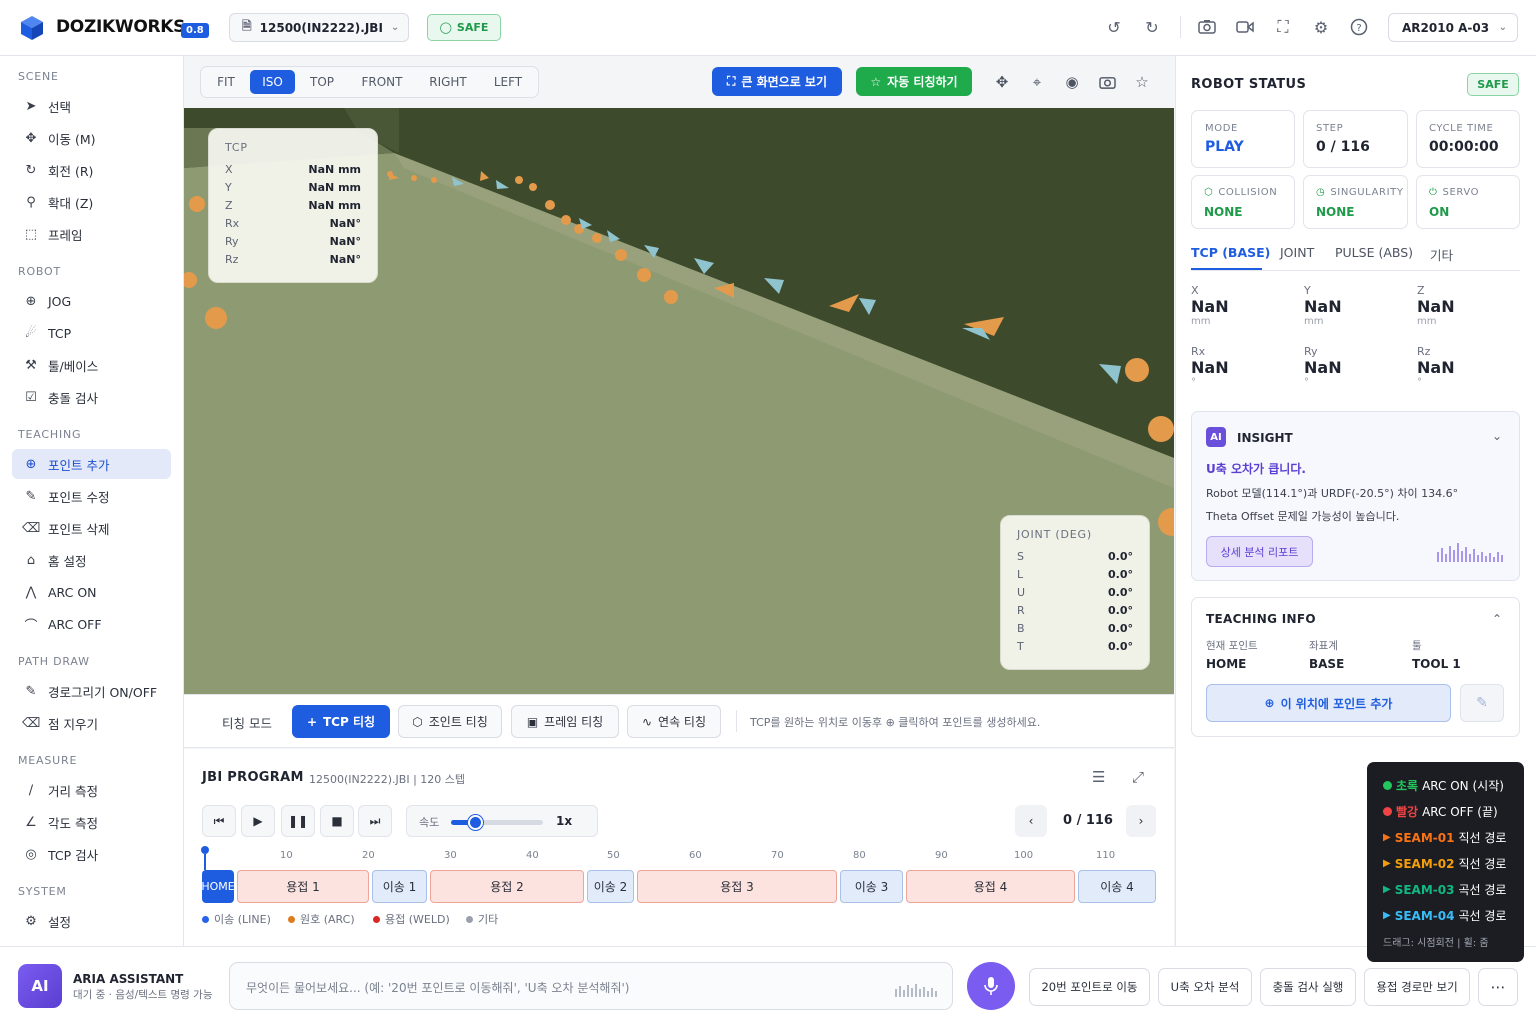 The image size is (1536, 1024). What do you see at coordinates (1327, 655) in the screenshot?
I see `info-coord-system: 좌표계 BASE` at bounding box center [1327, 655].